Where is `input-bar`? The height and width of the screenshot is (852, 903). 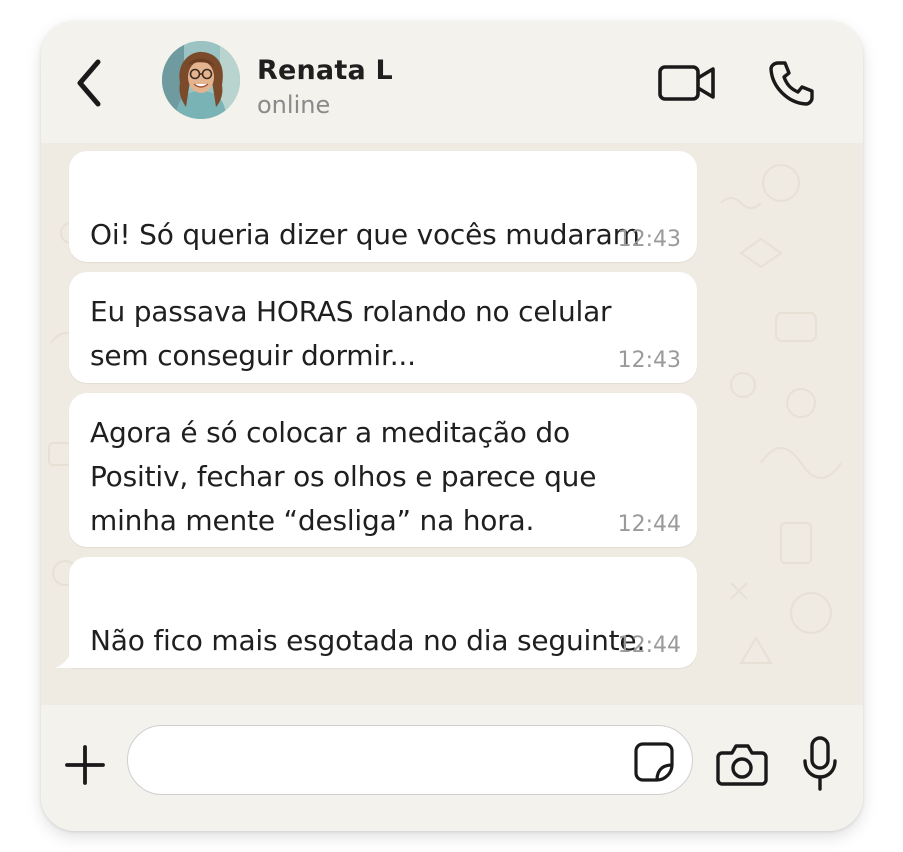 input-bar is located at coordinates (452, 768).